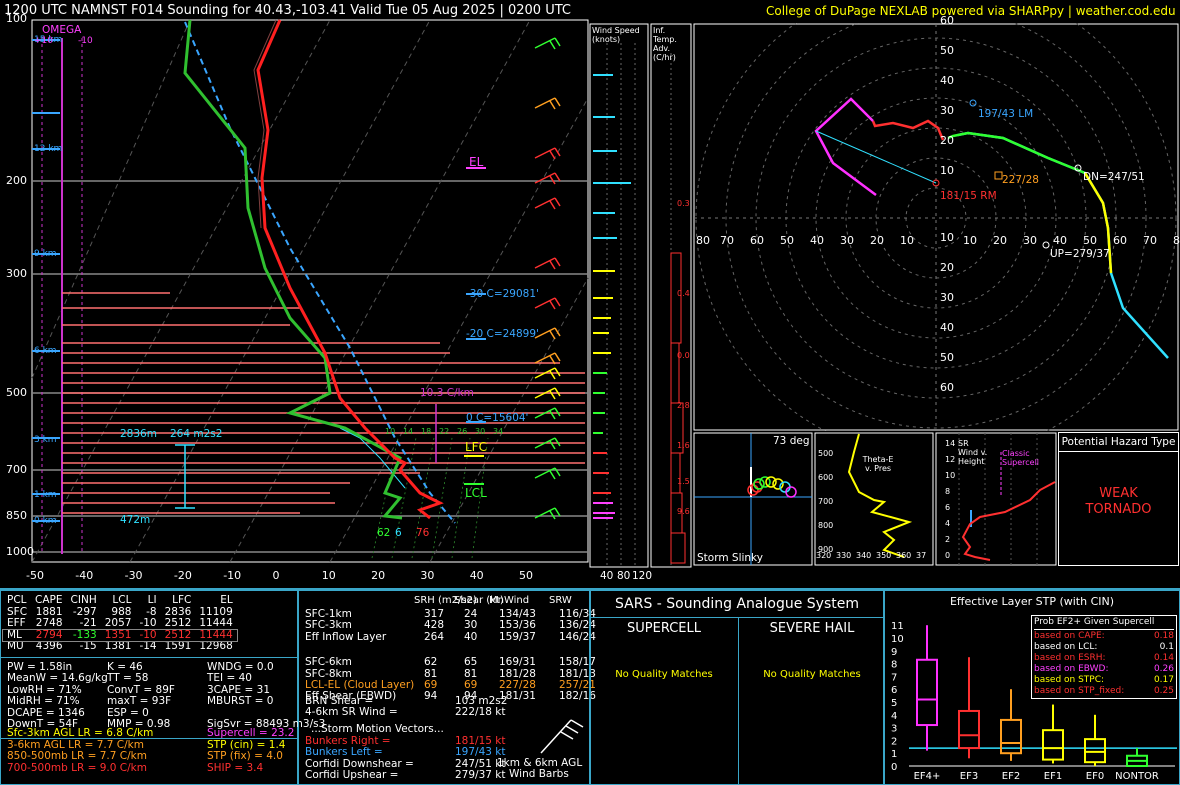 The width and height of the screenshot is (1180, 785). Describe the element at coordinates (480, 431) in the screenshot. I see `mix-ratio-label: 30` at that location.